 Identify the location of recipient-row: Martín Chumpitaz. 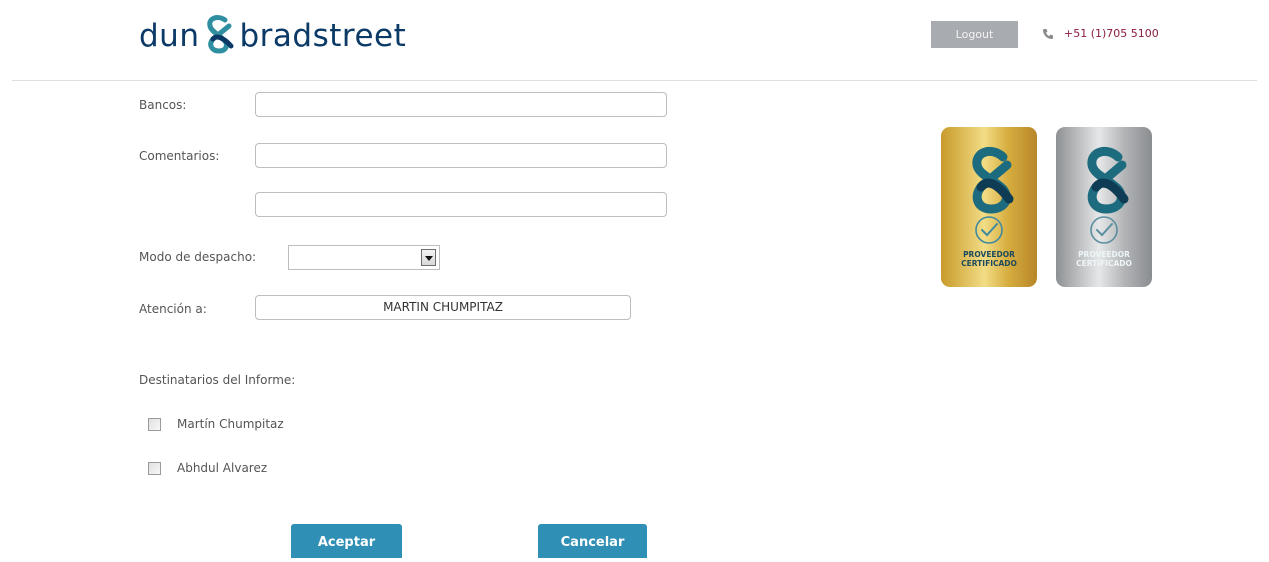
(216, 424).